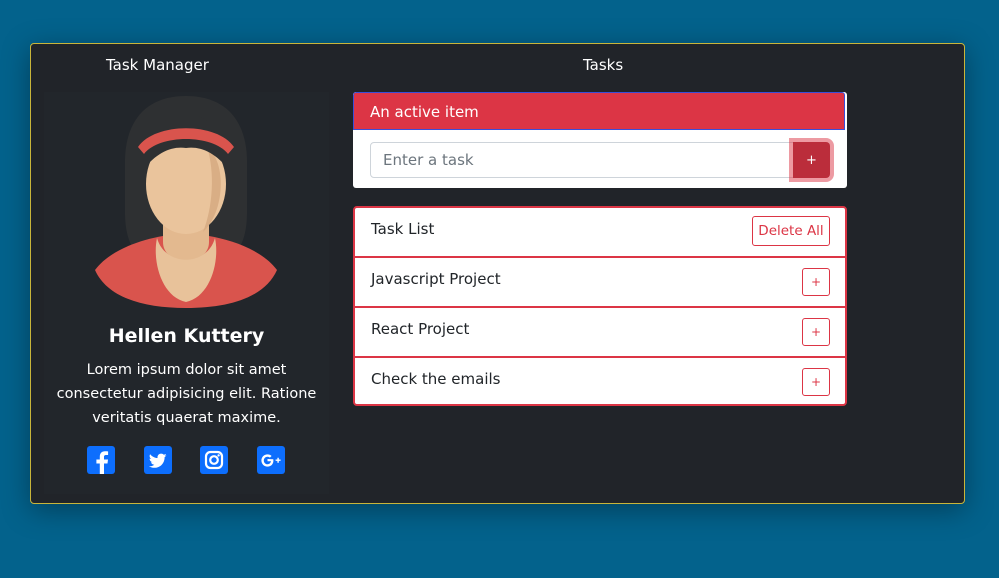 This screenshot has height=578, width=999. I want to click on list-item: Check the emails +, so click(600, 380).